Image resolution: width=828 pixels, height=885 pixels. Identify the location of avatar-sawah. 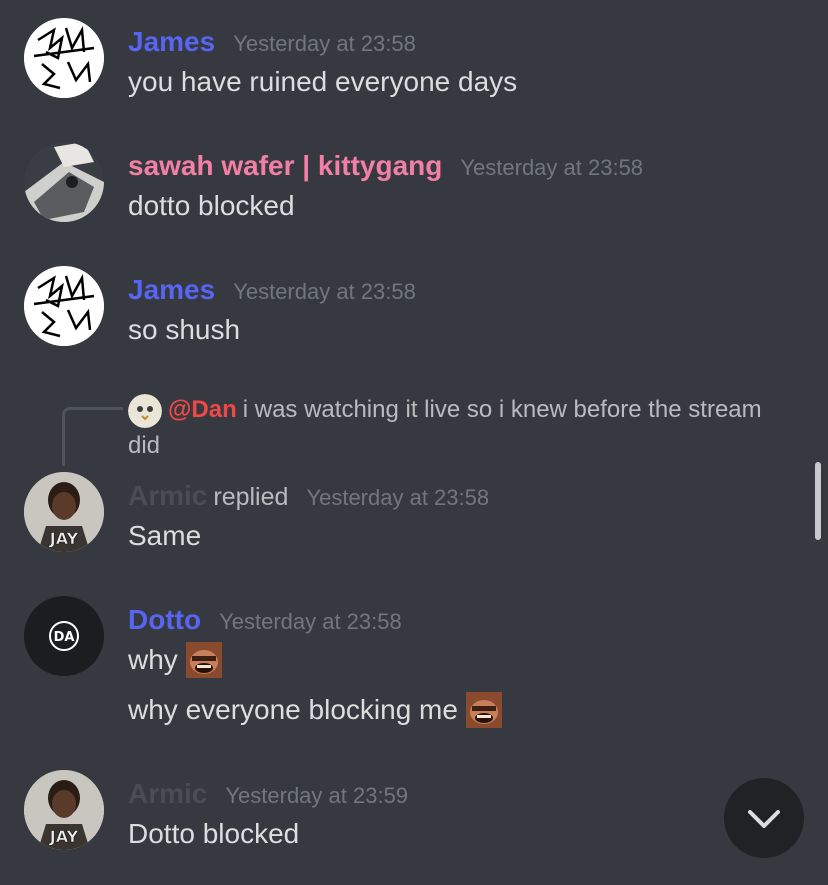
(64, 182).